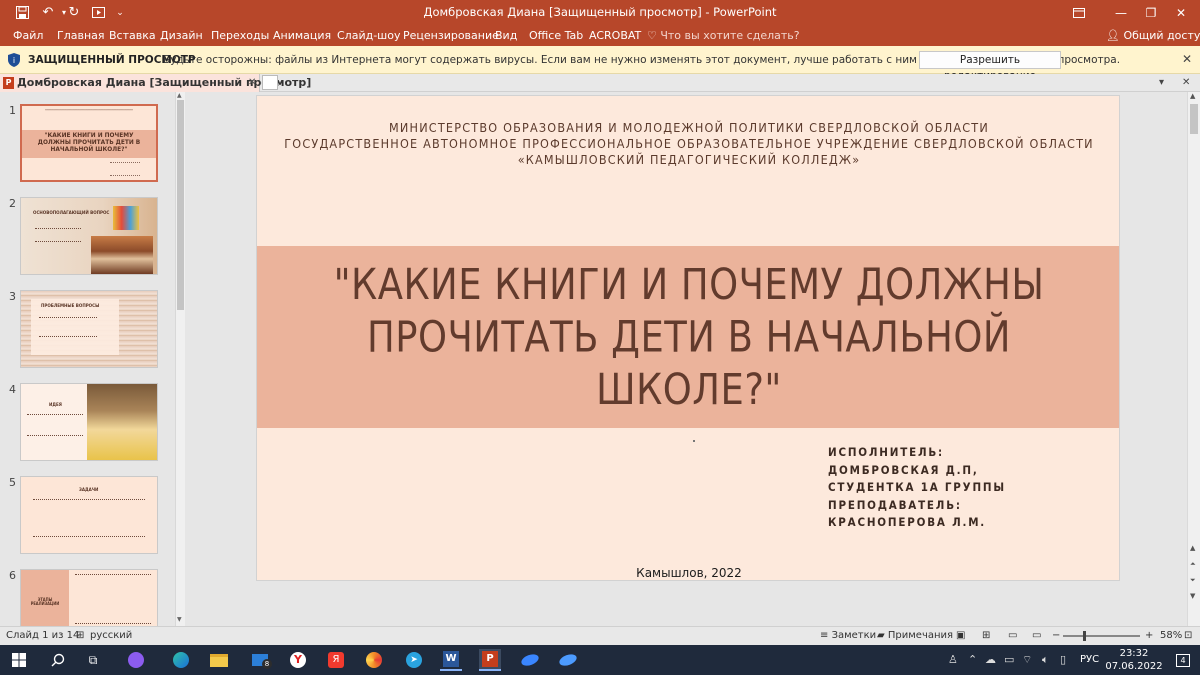 Image resolution: width=1200 pixels, height=675 pixels. I want to click on zoom-out-icon: −, so click(1056, 636).